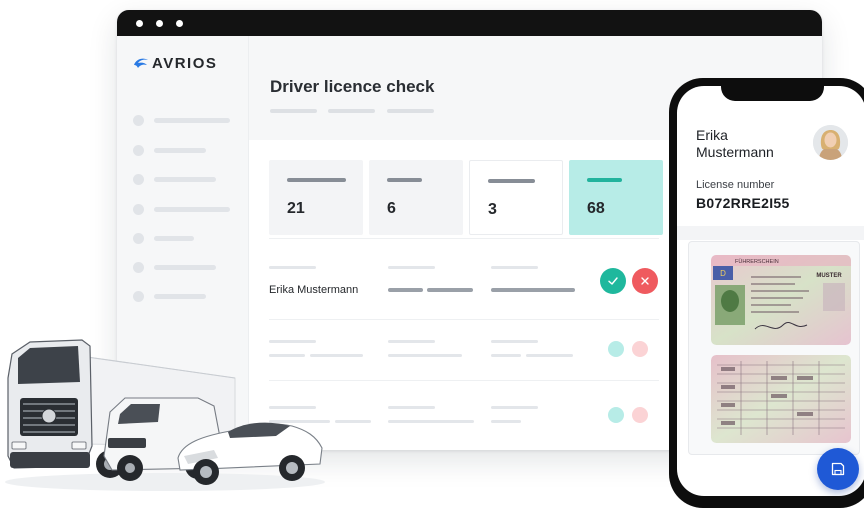 This screenshot has height=508, width=864. I want to click on close-icon, so click(645, 281).